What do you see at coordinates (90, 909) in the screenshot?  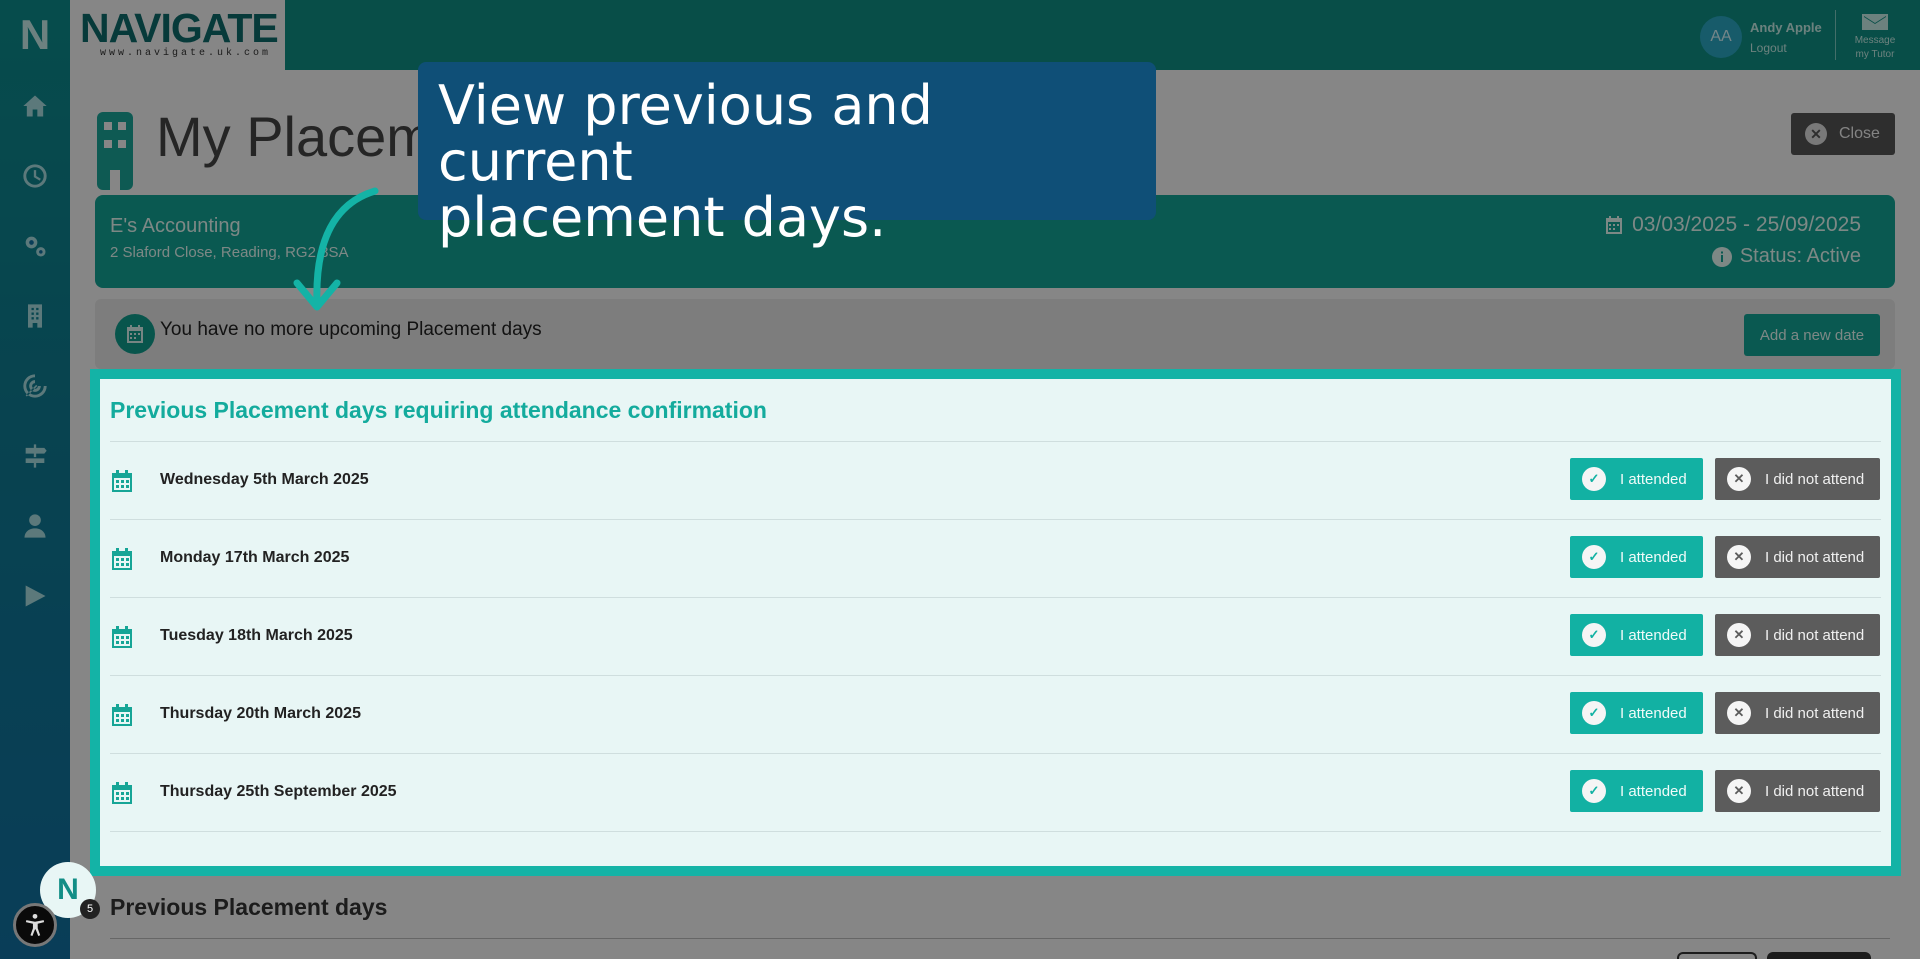 I see `notification-badge: 5` at bounding box center [90, 909].